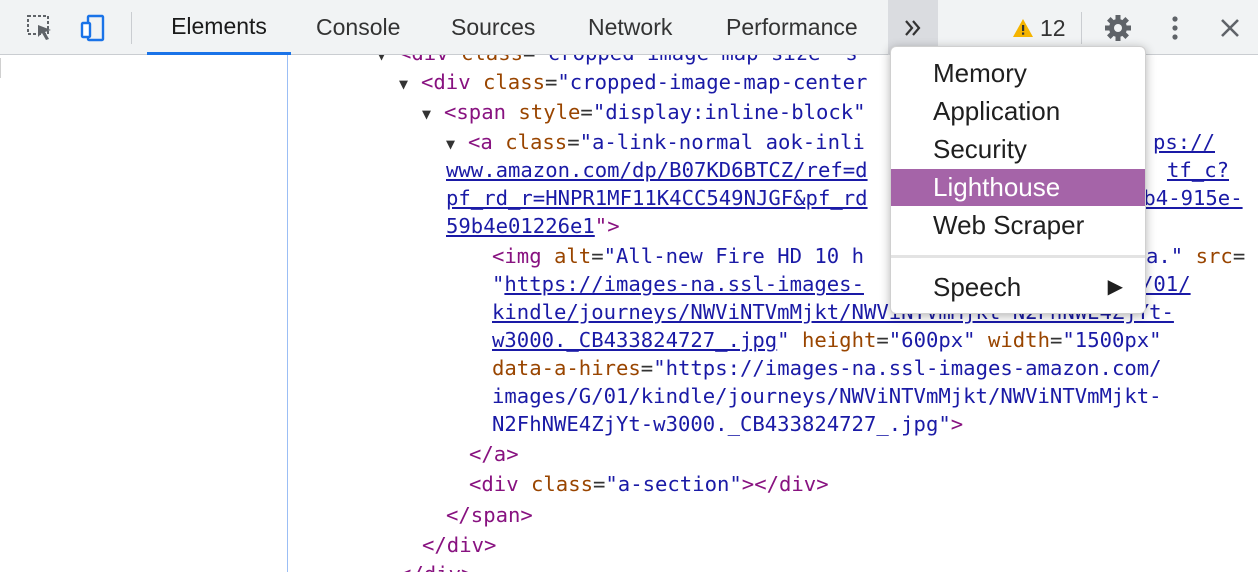 This screenshot has height=572, width=1258. Describe the element at coordinates (4, 68) in the screenshot. I see `sidebar-gutter-mark` at that location.